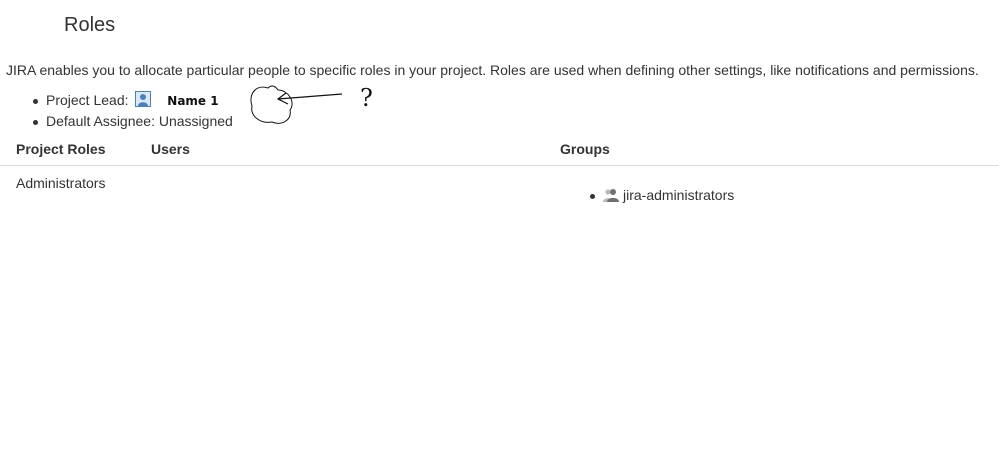 The width and height of the screenshot is (999, 456). Describe the element at coordinates (170, 149) in the screenshot. I see `column-header-users: Users` at that location.